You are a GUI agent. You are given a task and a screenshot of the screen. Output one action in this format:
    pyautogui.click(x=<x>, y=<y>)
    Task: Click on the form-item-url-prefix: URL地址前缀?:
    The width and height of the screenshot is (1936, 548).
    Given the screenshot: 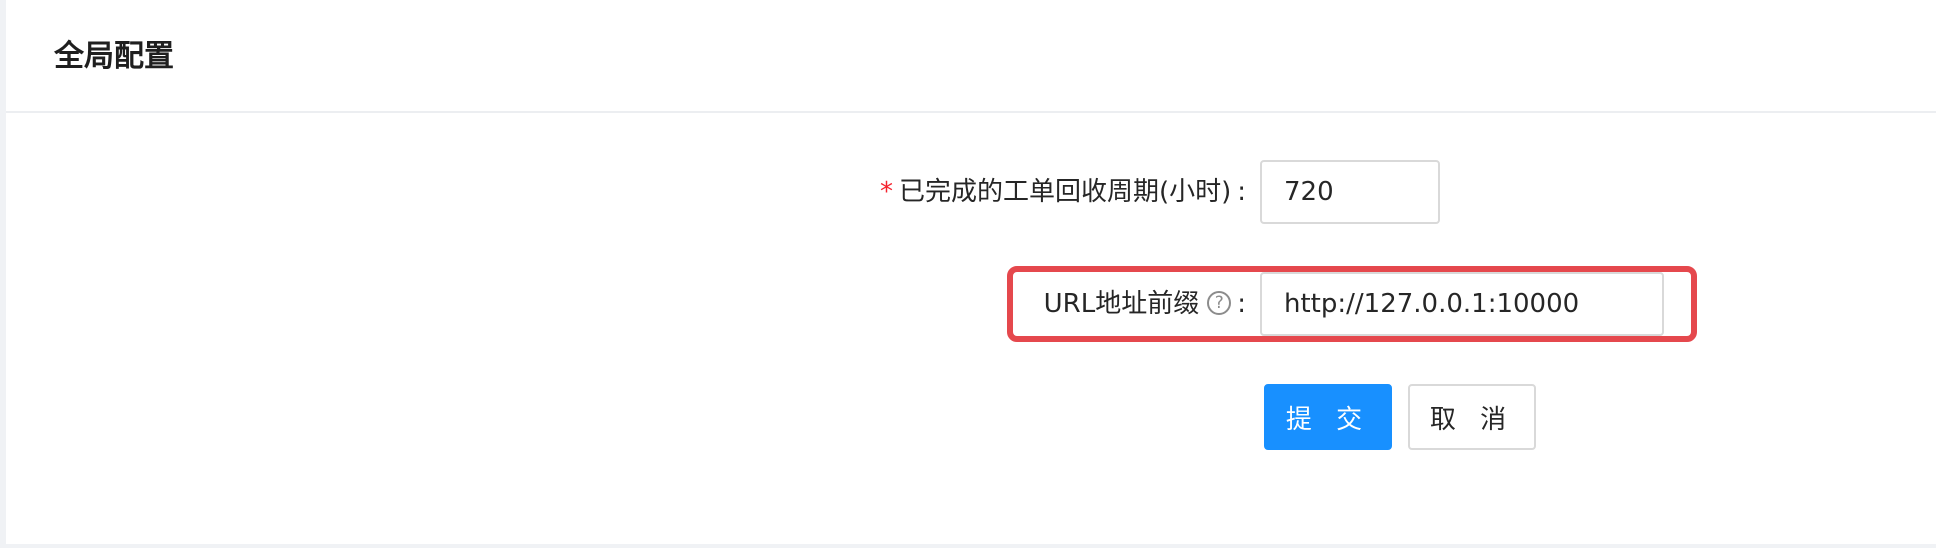 What is the action you would take?
    pyautogui.click(x=971, y=304)
    